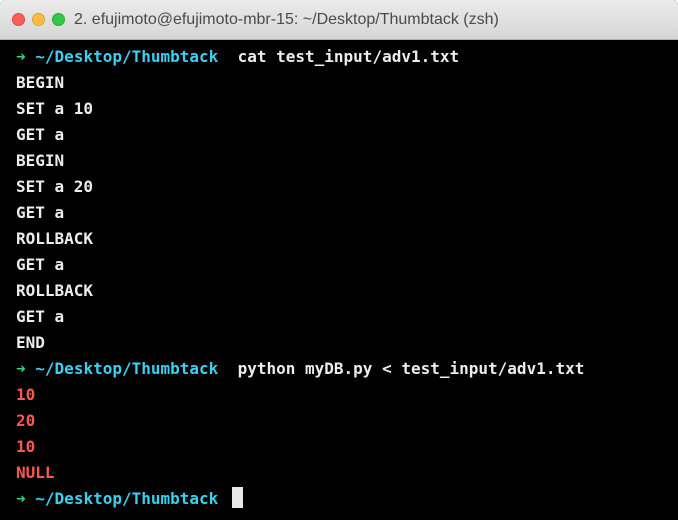 The height and width of the screenshot is (520, 678). I want to click on cursor, so click(237, 497).